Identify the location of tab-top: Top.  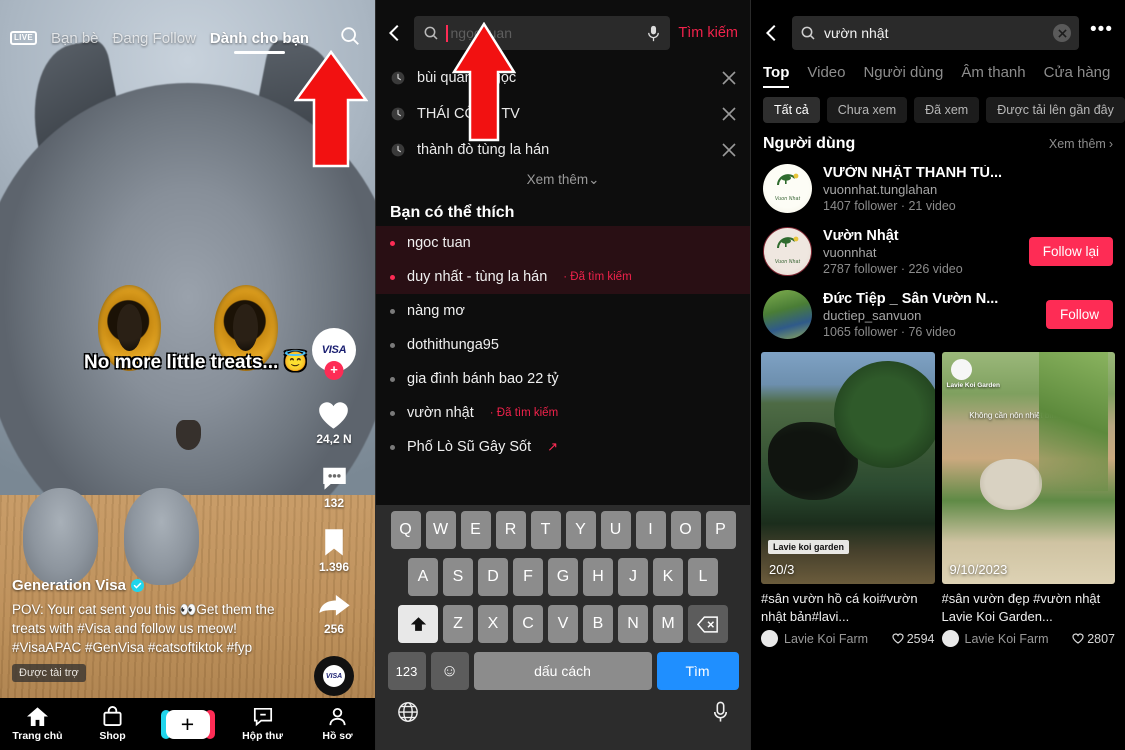
(776, 76).